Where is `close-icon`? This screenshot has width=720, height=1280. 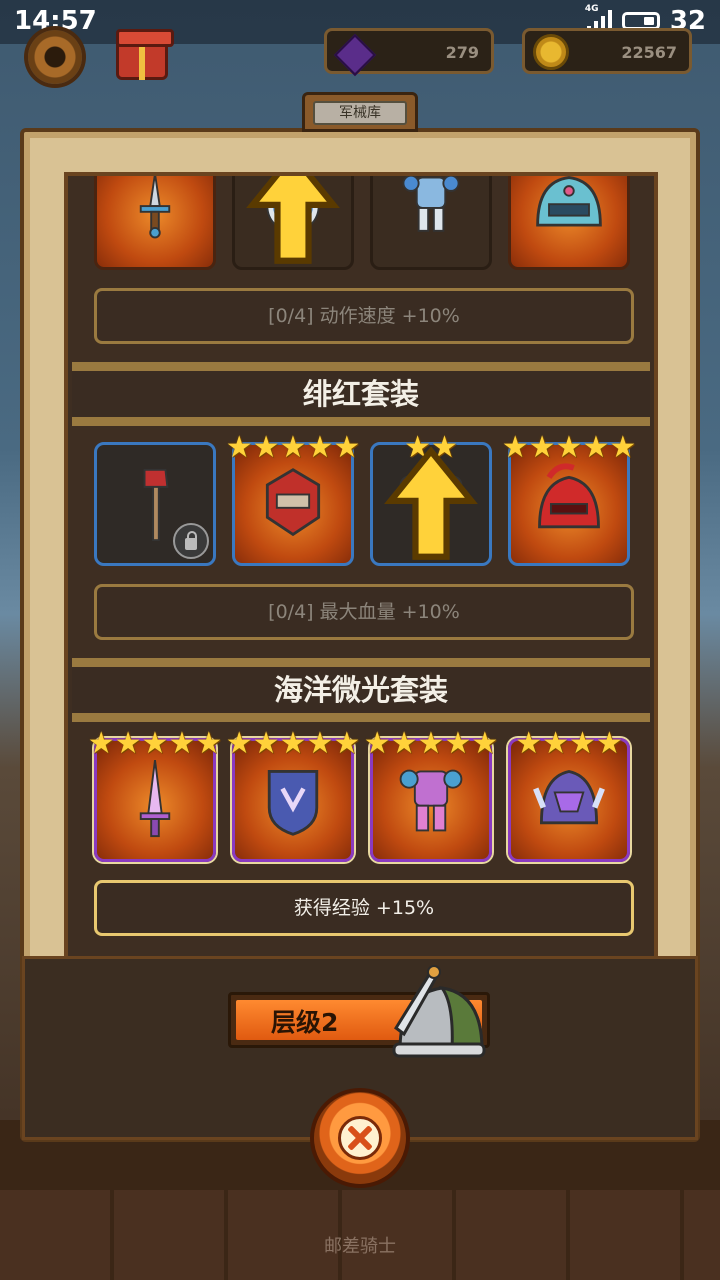
close-icon is located at coordinates (360, 1138).